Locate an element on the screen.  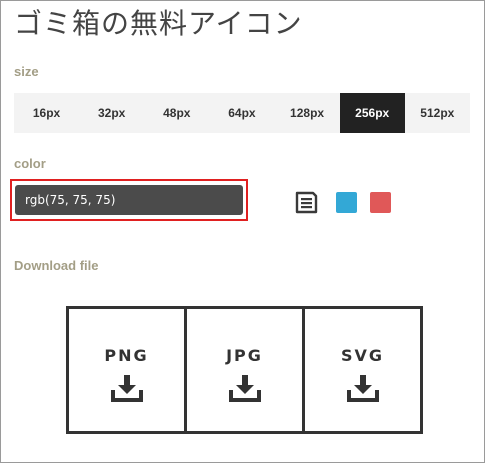
size-option-48: 48px is located at coordinates (176, 113).